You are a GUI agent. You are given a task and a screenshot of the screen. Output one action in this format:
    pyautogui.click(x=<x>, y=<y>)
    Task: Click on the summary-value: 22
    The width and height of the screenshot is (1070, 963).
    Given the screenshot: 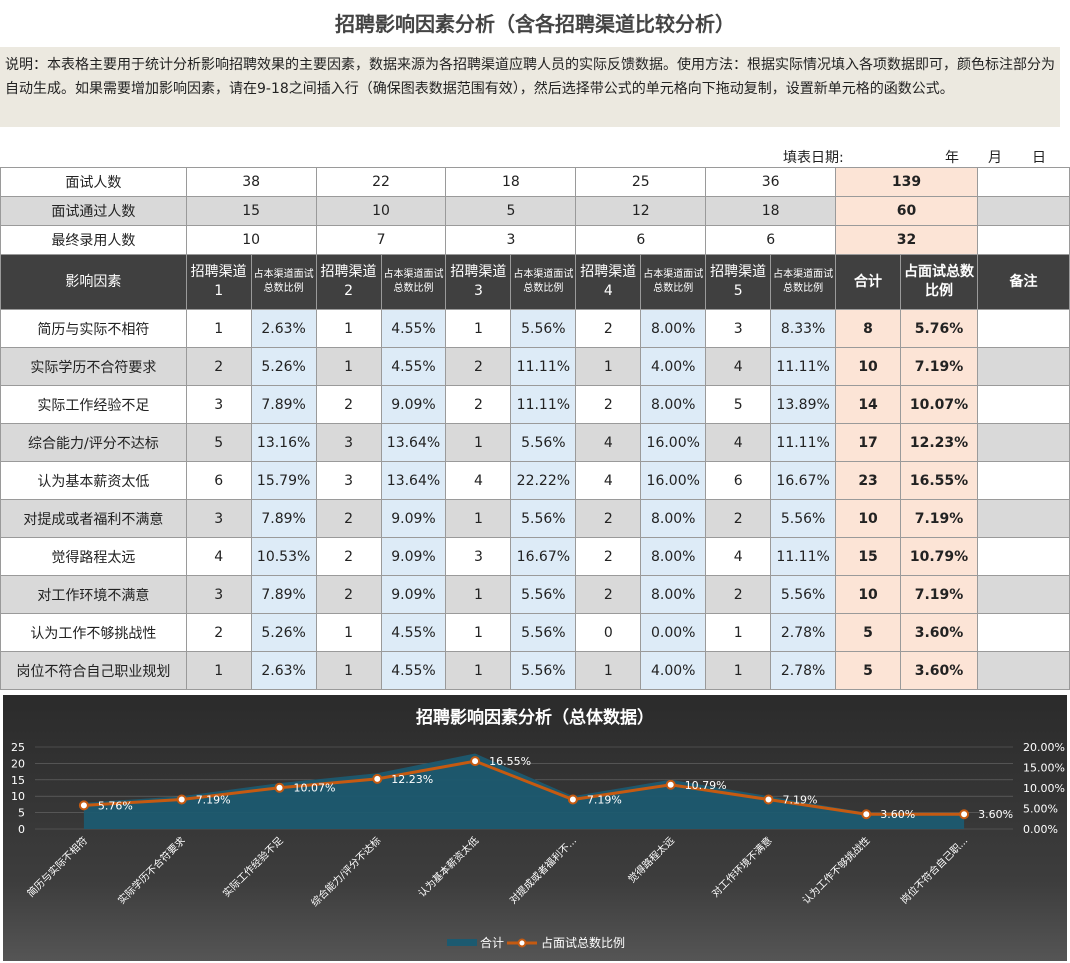 What is the action you would take?
    pyautogui.click(x=381, y=182)
    